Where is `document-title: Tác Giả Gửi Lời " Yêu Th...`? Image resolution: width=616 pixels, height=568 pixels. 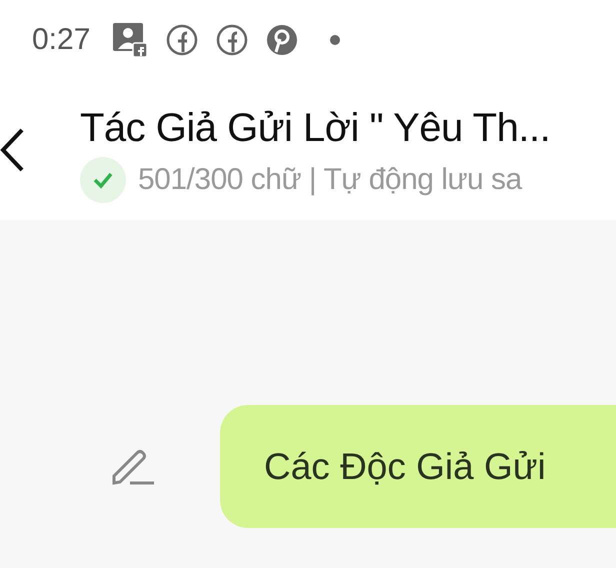 document-title: Tác Giả Gửi Lời " Yêu Th... is located at coordinates (315, 128).